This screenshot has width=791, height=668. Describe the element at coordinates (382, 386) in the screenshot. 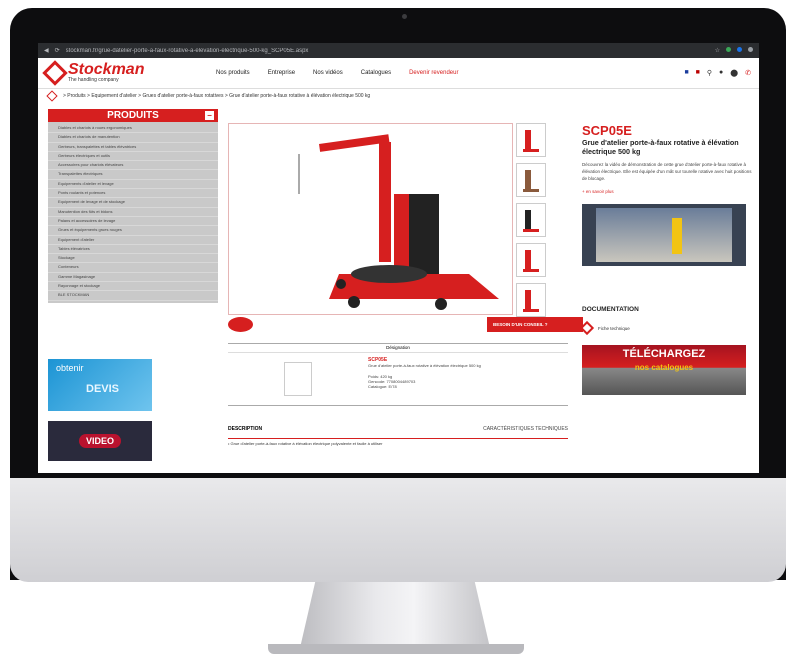

I see `table-catalogue: Catalogue: E/78` at that location.